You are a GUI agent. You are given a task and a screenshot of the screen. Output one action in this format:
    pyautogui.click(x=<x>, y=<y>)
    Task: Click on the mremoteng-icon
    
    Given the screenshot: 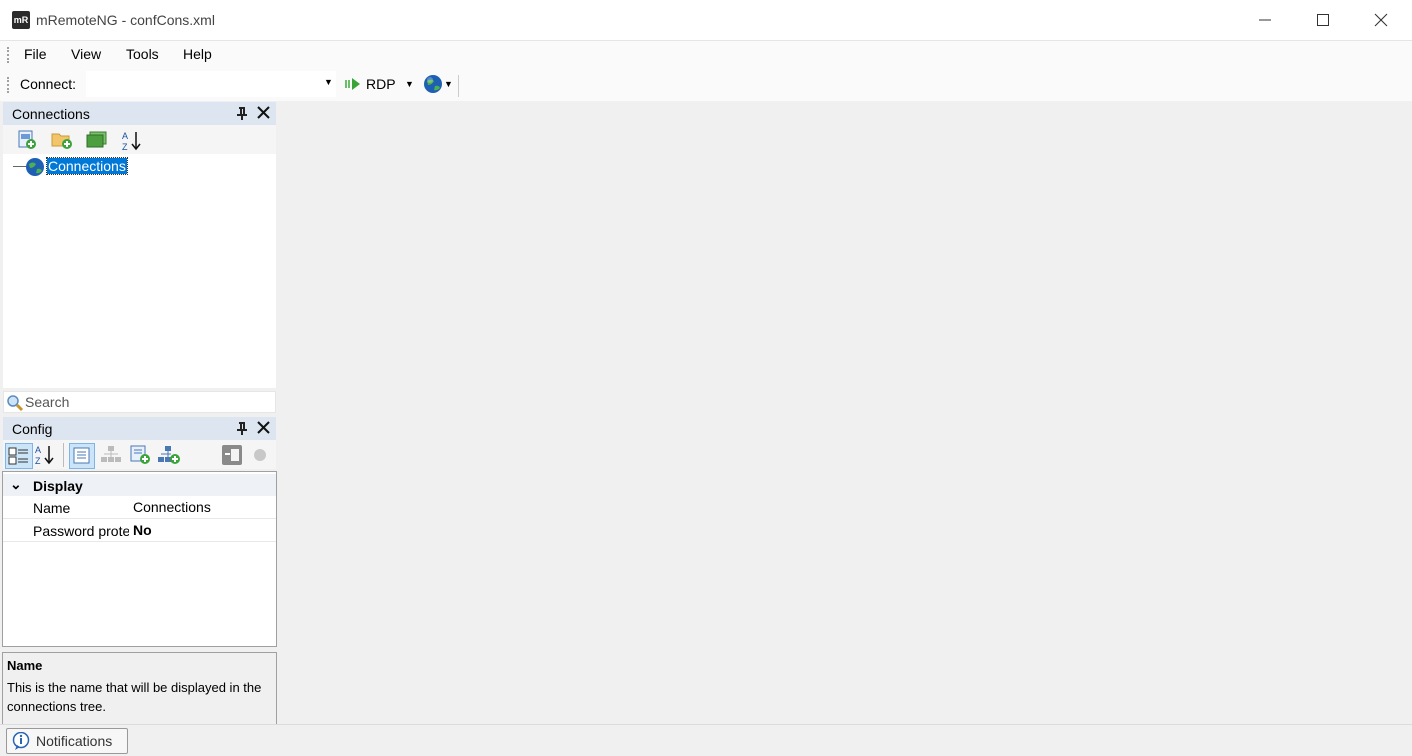 What is the action you would take?
    pyautogui.click(x=232, y=456)
    